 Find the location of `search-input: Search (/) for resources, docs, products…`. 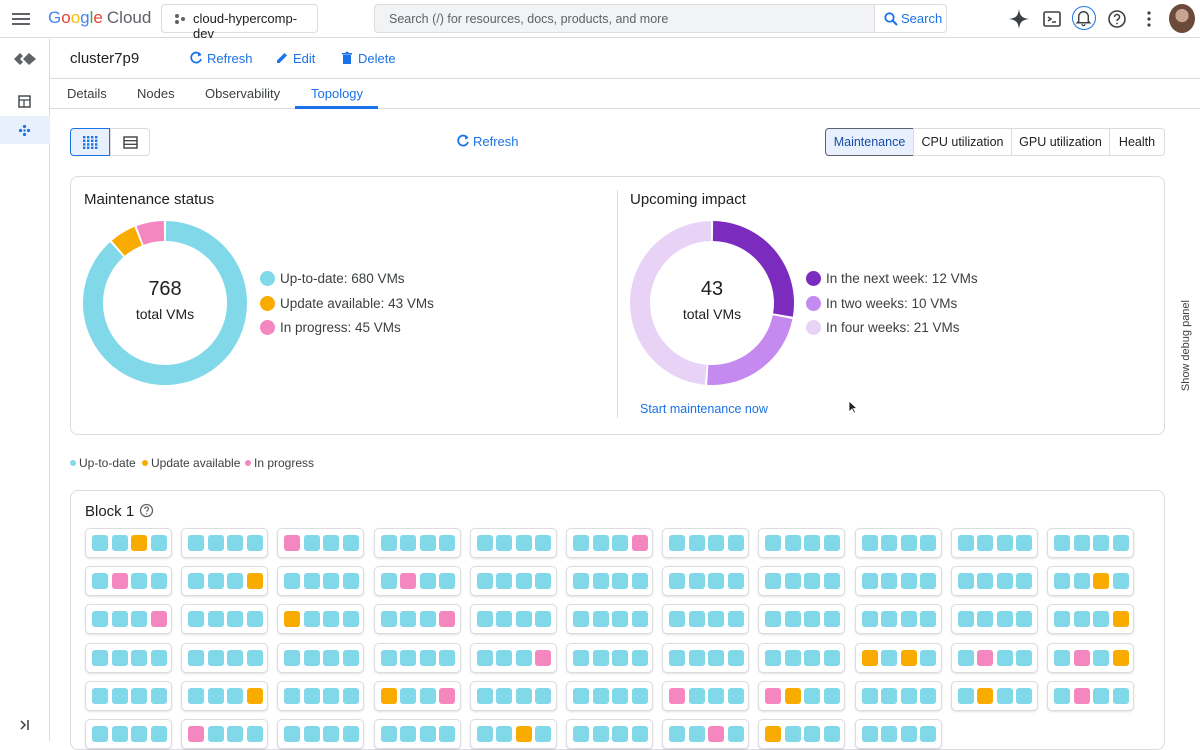

search-input: Search (/) for resources, docs, products… is located at coordinates (624, 18).